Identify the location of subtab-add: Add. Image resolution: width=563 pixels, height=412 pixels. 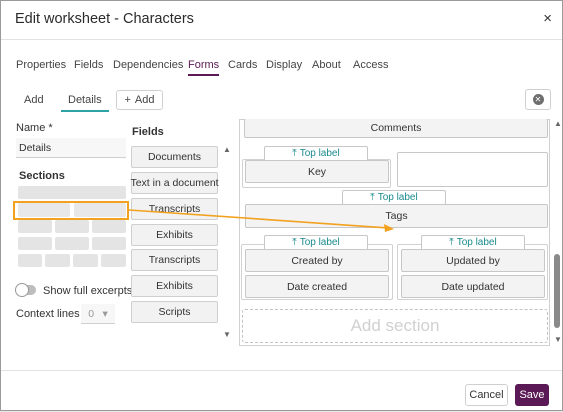
(34, 100).